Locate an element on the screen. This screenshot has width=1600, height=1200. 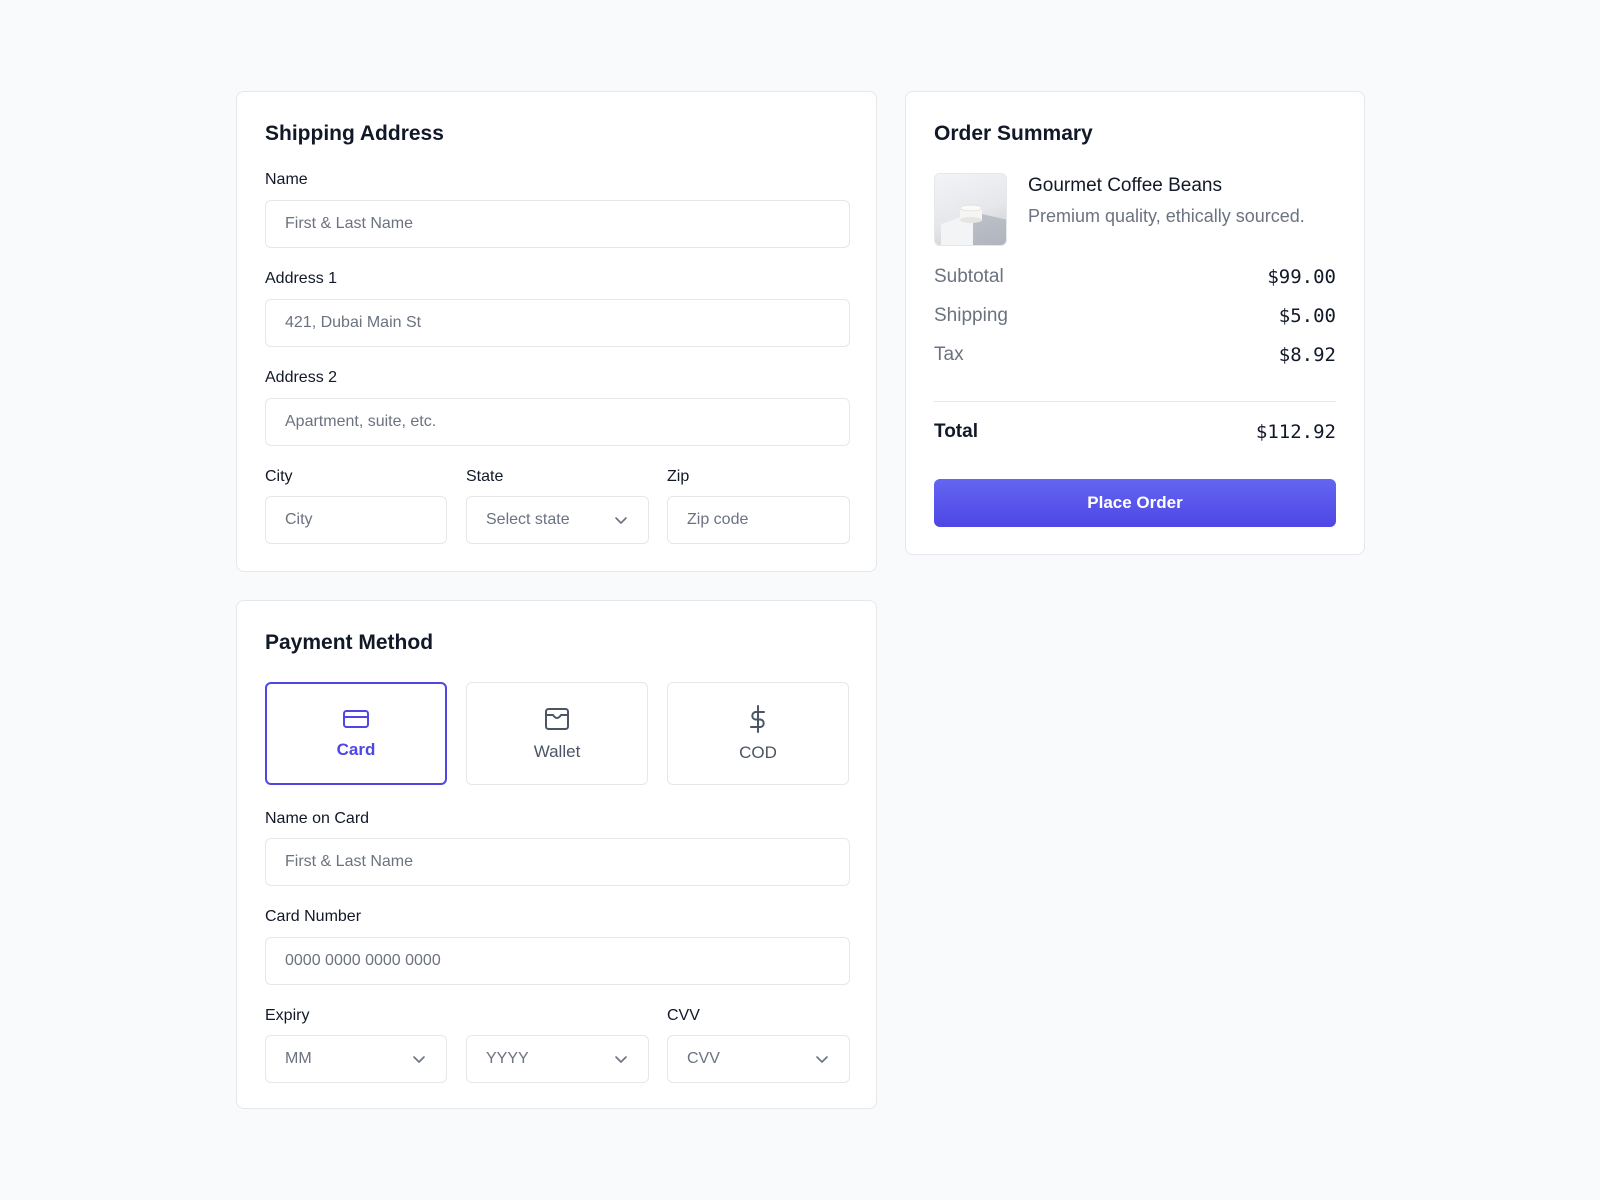
payment-option-card: Card is located at coordinates (356, 733).